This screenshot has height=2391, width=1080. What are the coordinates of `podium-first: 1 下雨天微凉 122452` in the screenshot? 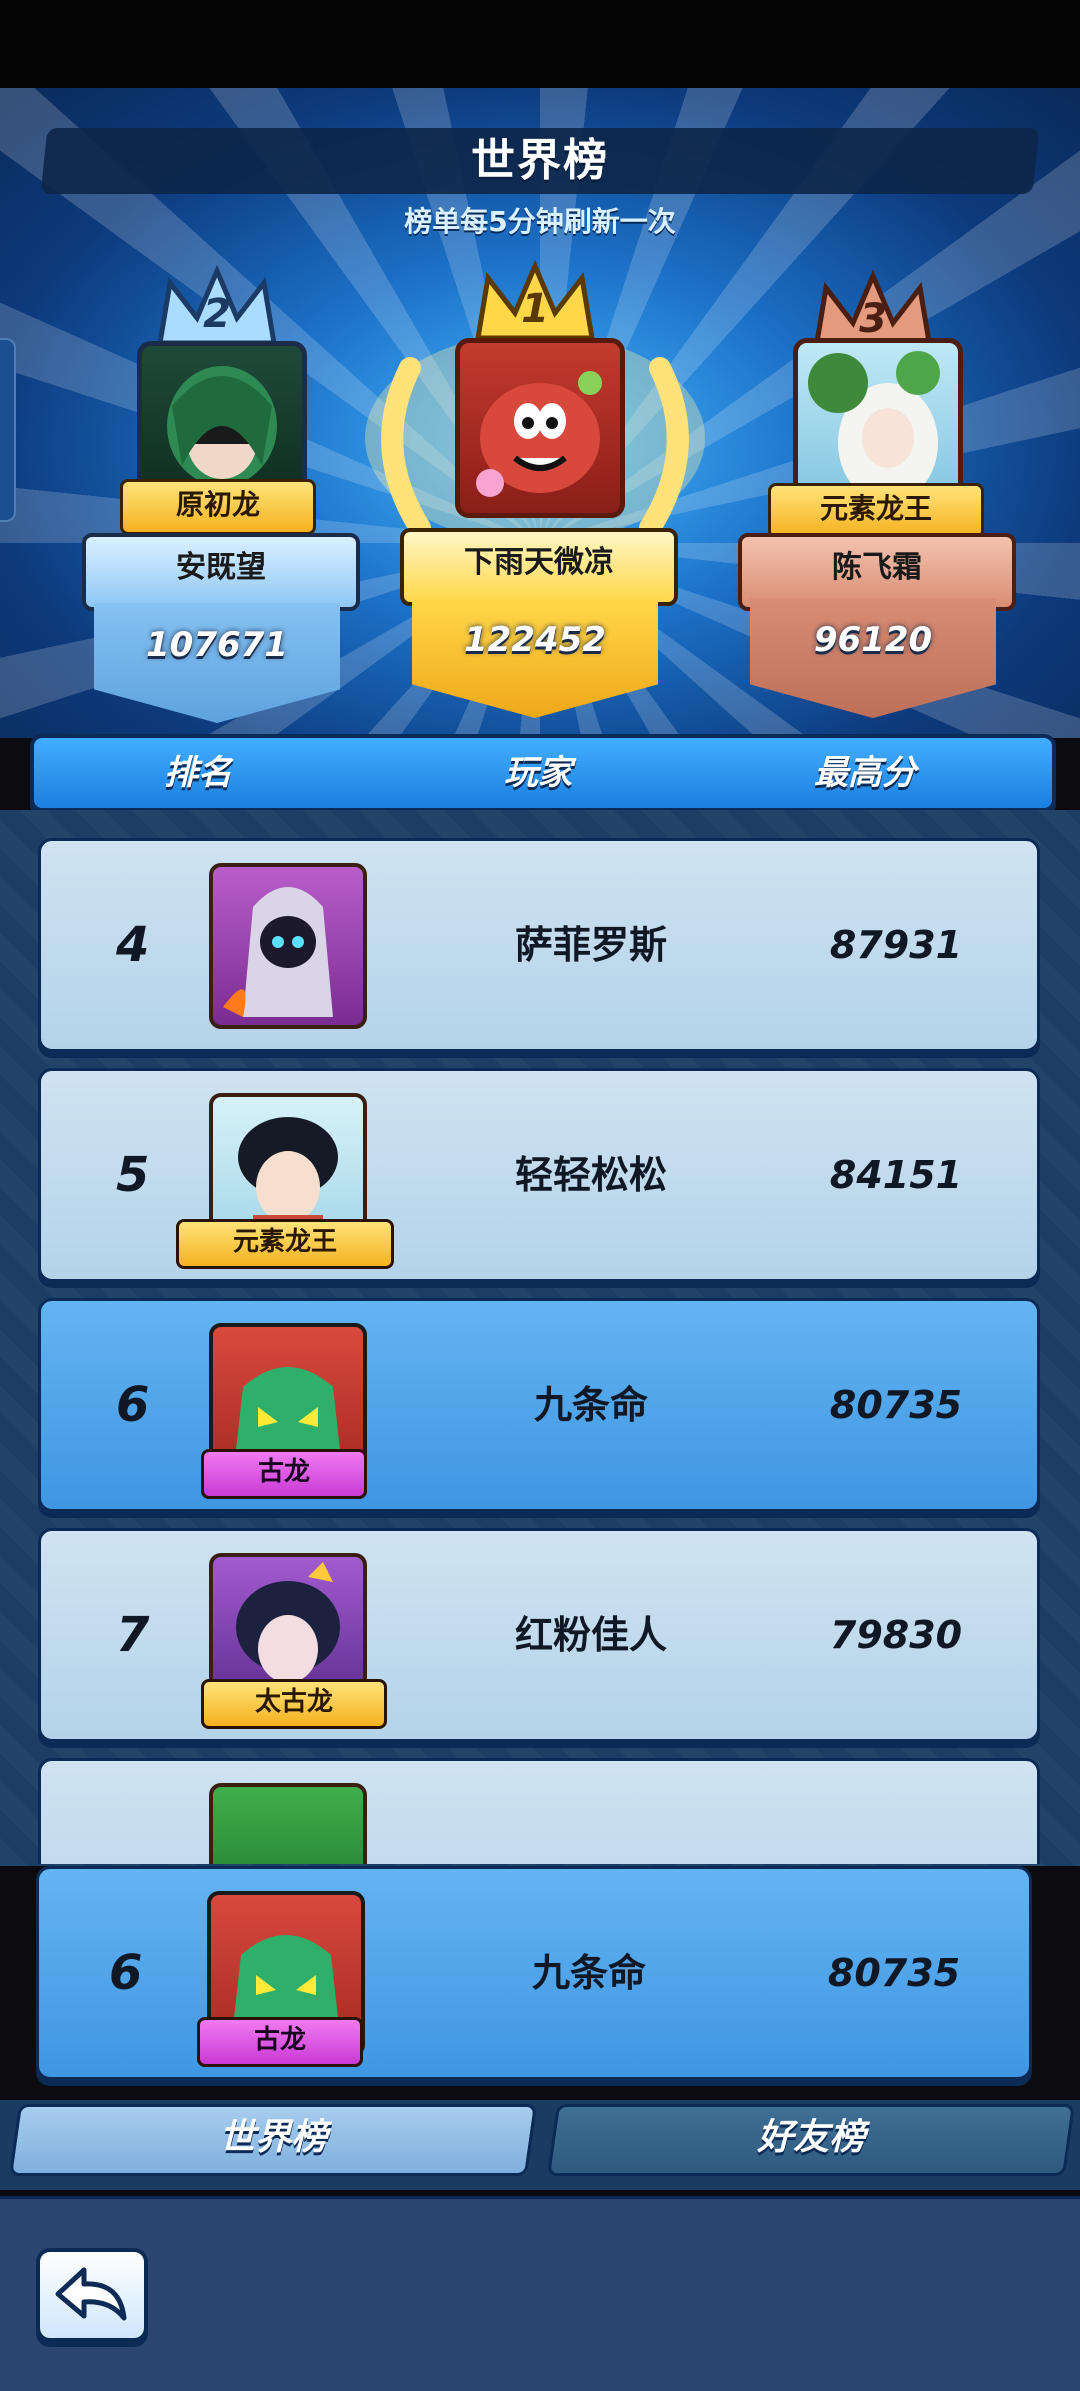 It's located at (535, 498).